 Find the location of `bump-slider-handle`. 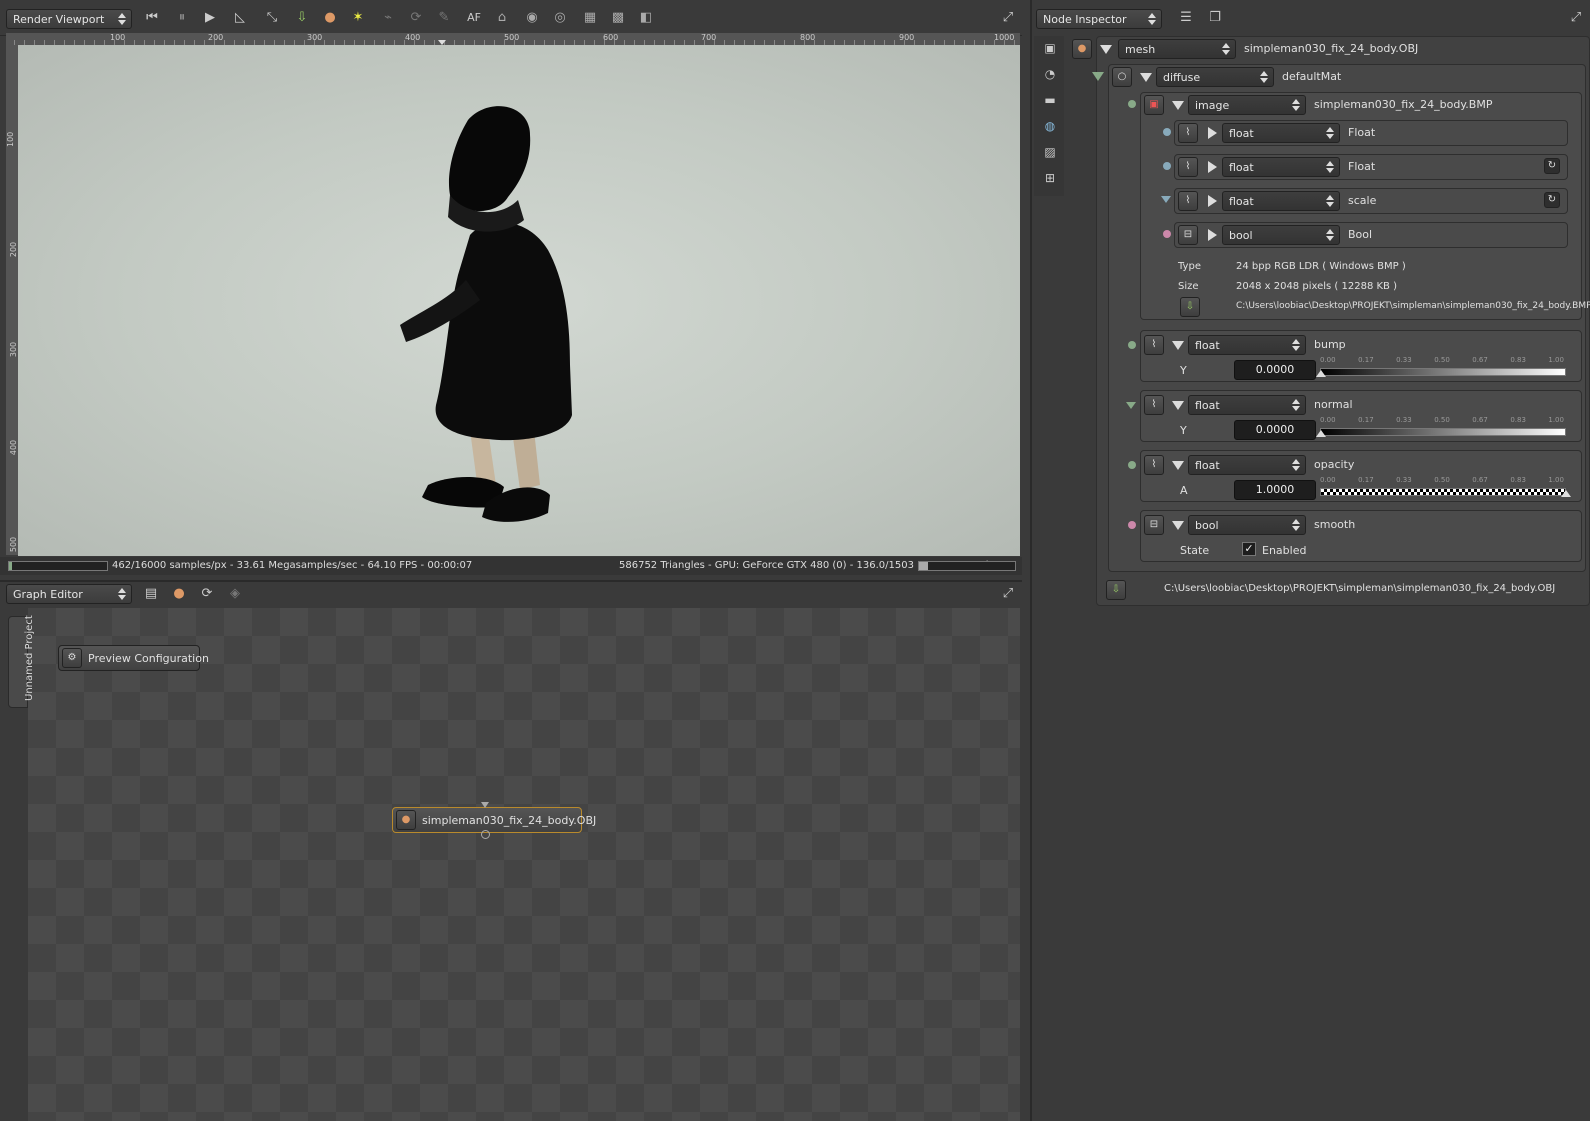

bump-slider-handle is located at coordinates (1321, 373).